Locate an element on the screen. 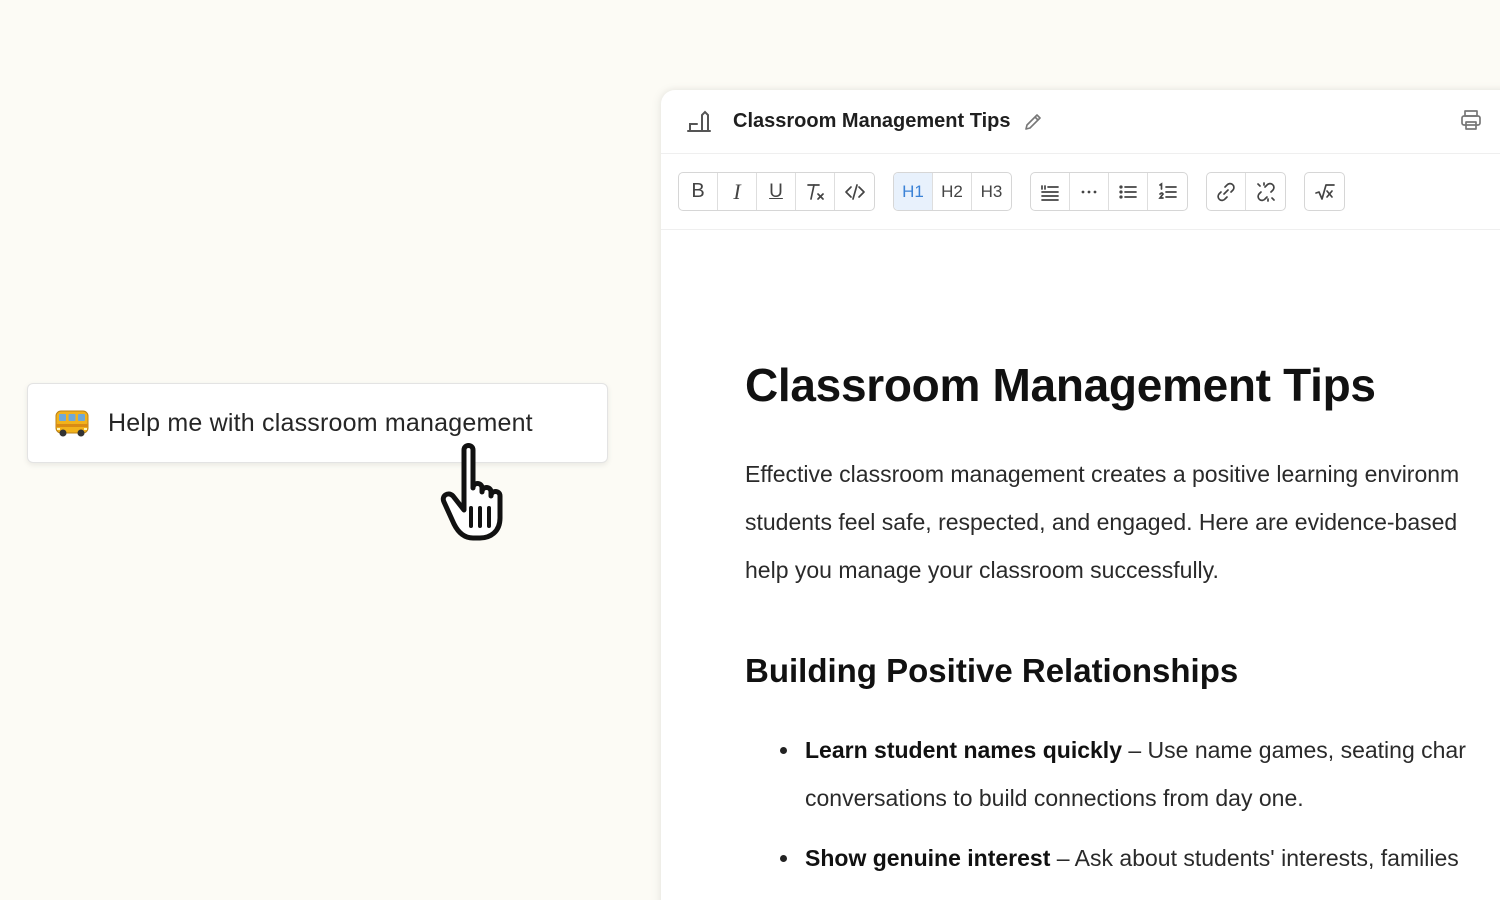 The width and height of the screenshot is (1500, 900). unlink-button is located at coordinates (1265, 191).